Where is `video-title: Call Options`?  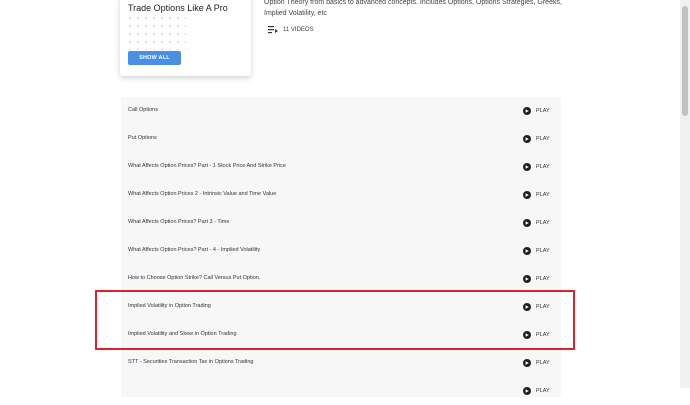 video-title: Call Options is located at coordinates (143, 110).